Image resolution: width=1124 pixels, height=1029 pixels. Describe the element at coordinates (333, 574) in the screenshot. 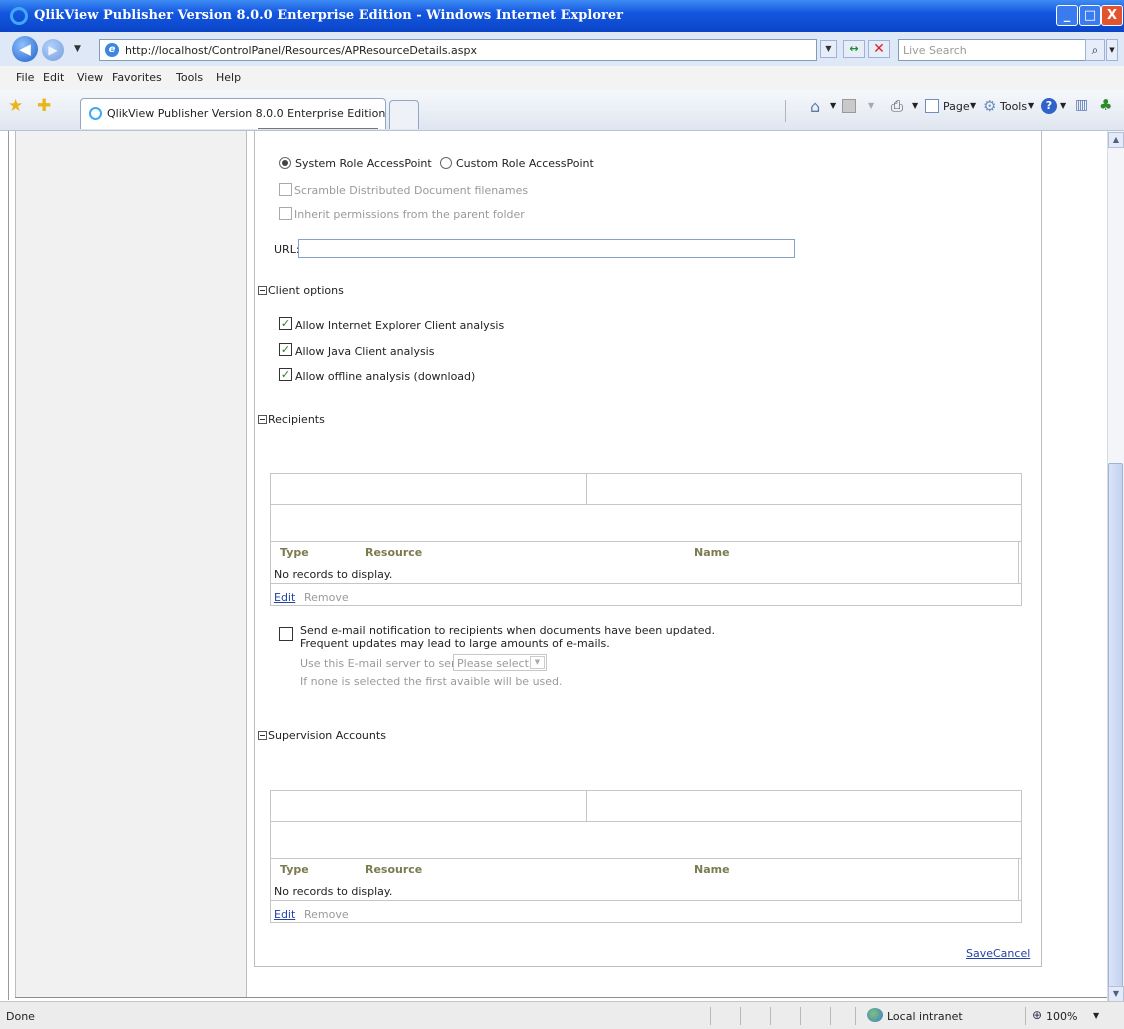

I see `recipients-empty-text: No records to display.` at that location.